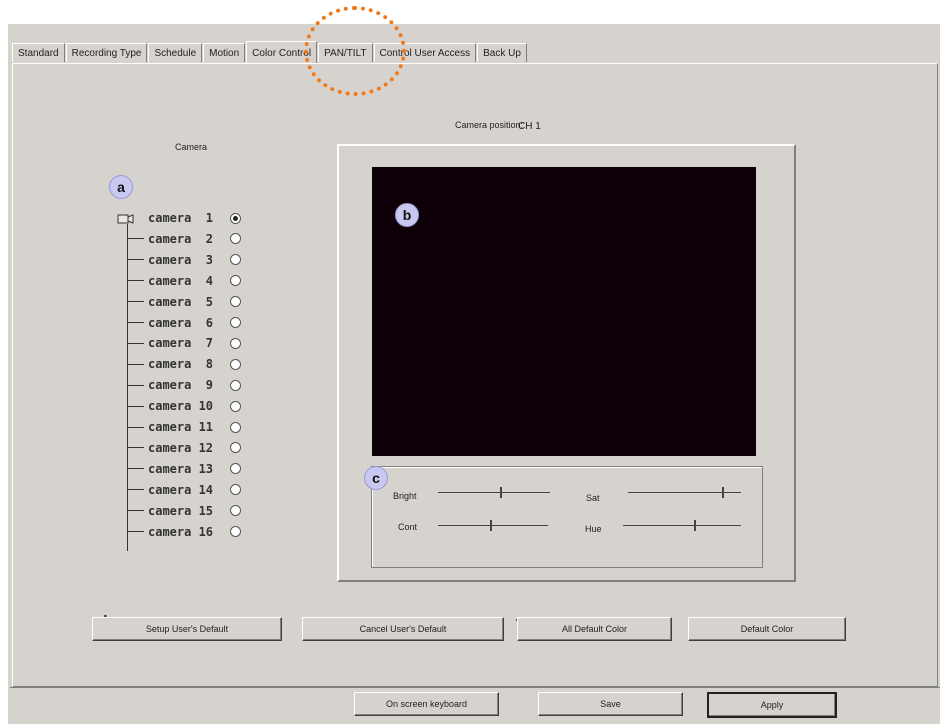  I want to click on camera-label: camera 15, so click(181, 510).